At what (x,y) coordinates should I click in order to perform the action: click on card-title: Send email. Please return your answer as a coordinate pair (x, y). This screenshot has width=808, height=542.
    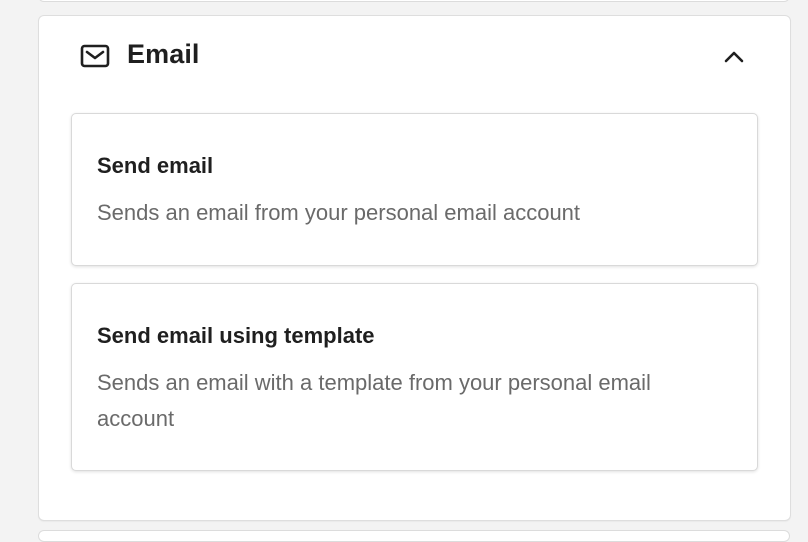
    Looking at the image, I should click on (155, 165).